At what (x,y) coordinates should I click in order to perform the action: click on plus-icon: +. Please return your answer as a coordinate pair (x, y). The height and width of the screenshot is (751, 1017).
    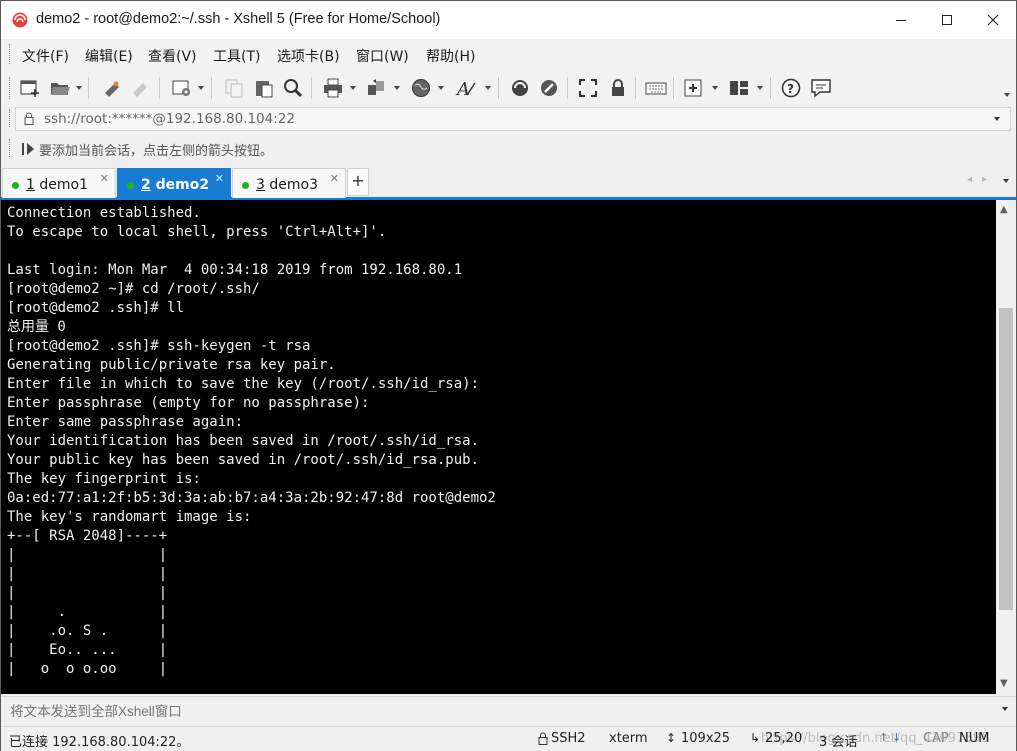
    Looking at the image, I should click on (358, 180).